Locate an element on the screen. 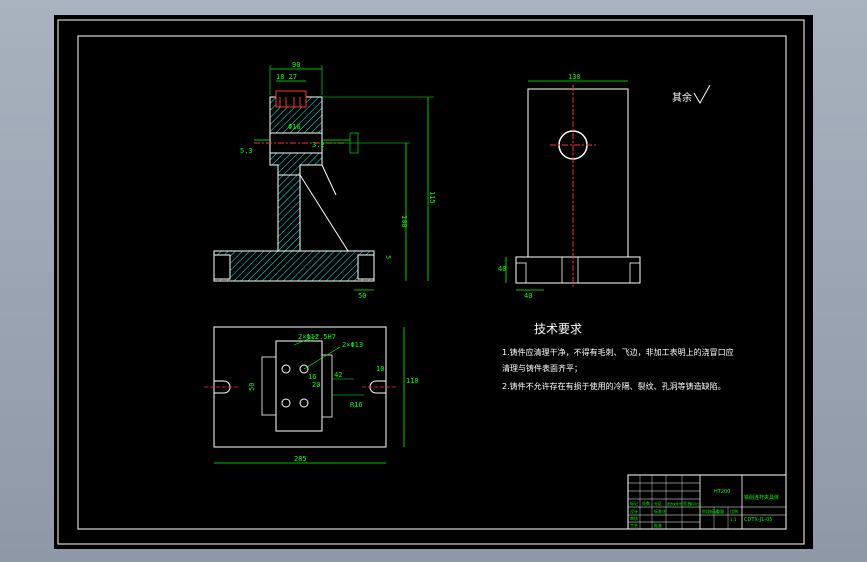 The image size is (867, 562). side-view: 130 40 40 其余 is located at coordinates (604, 186).